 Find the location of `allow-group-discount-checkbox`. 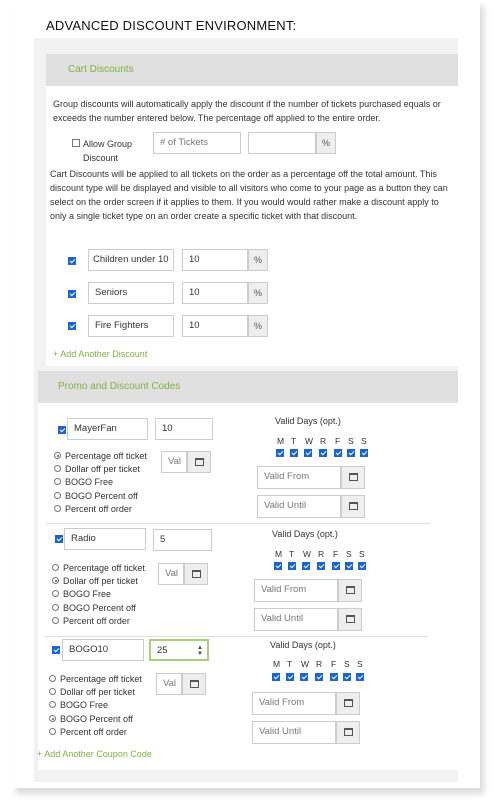

allow-group-discount-checkbox is located at coordinates (76, 143).